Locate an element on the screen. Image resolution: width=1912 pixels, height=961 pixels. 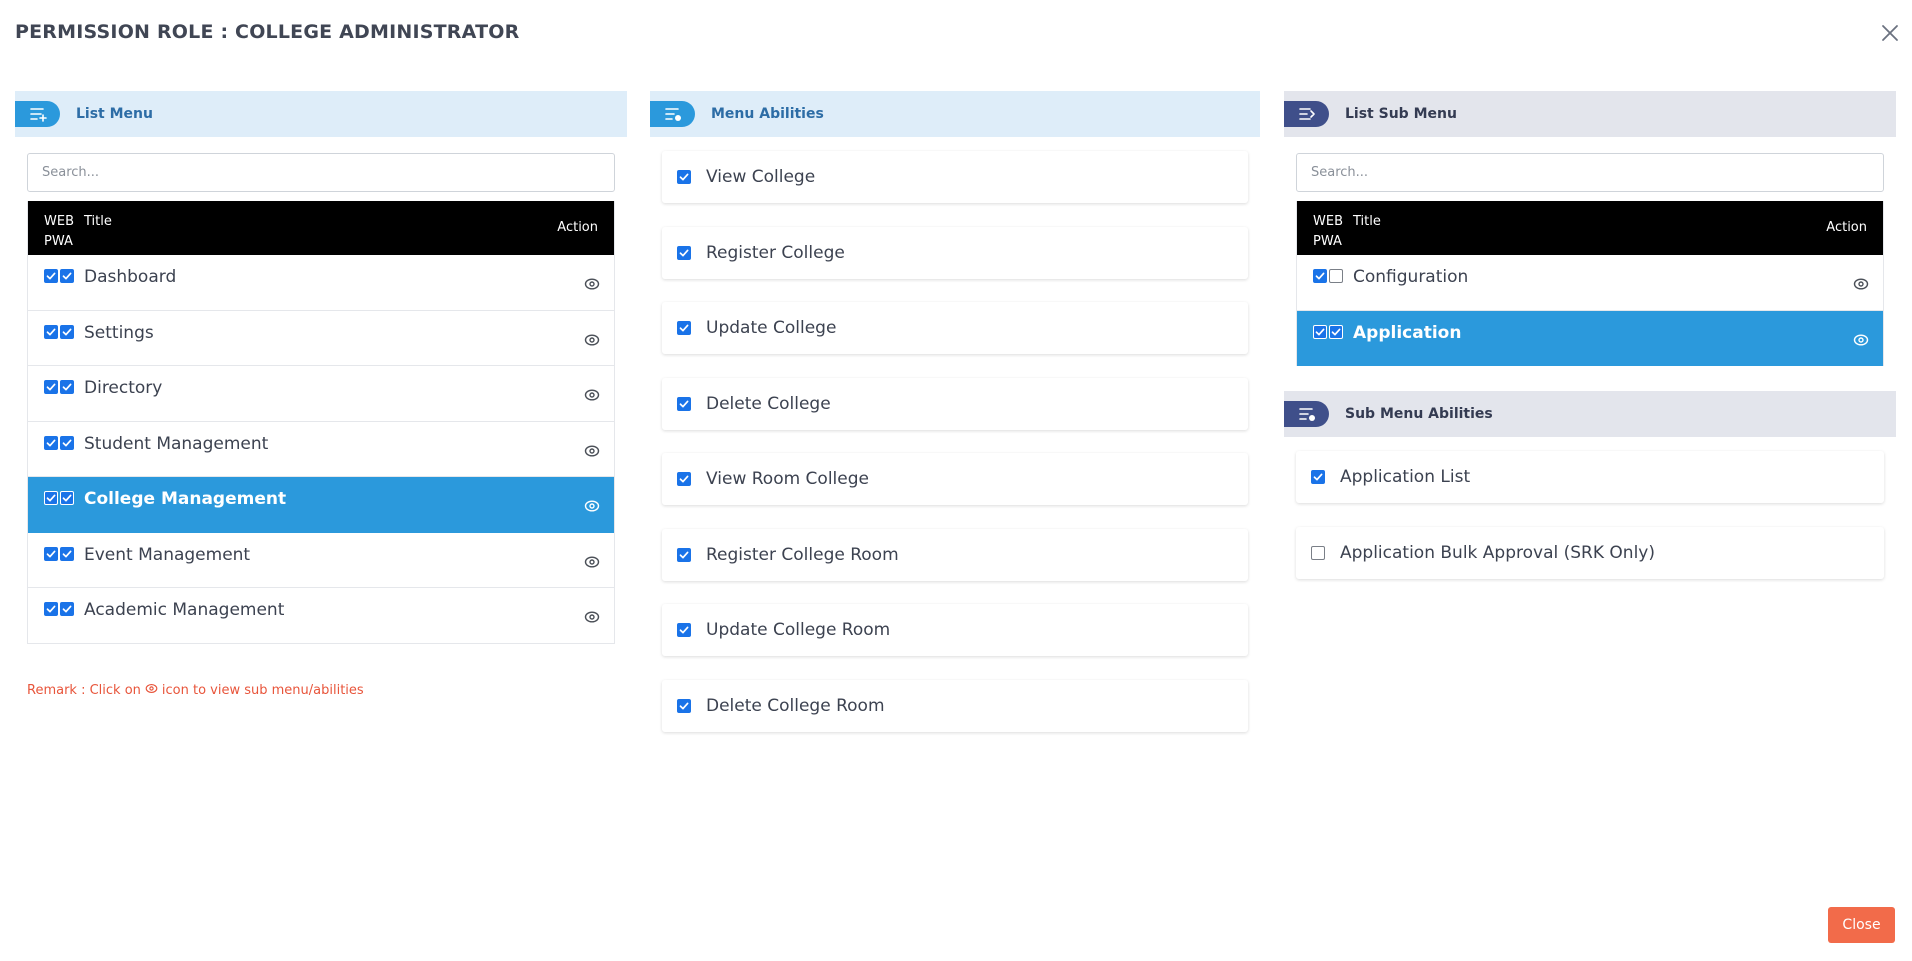
row-title: Academic Management is located at coordinates (184, 610).